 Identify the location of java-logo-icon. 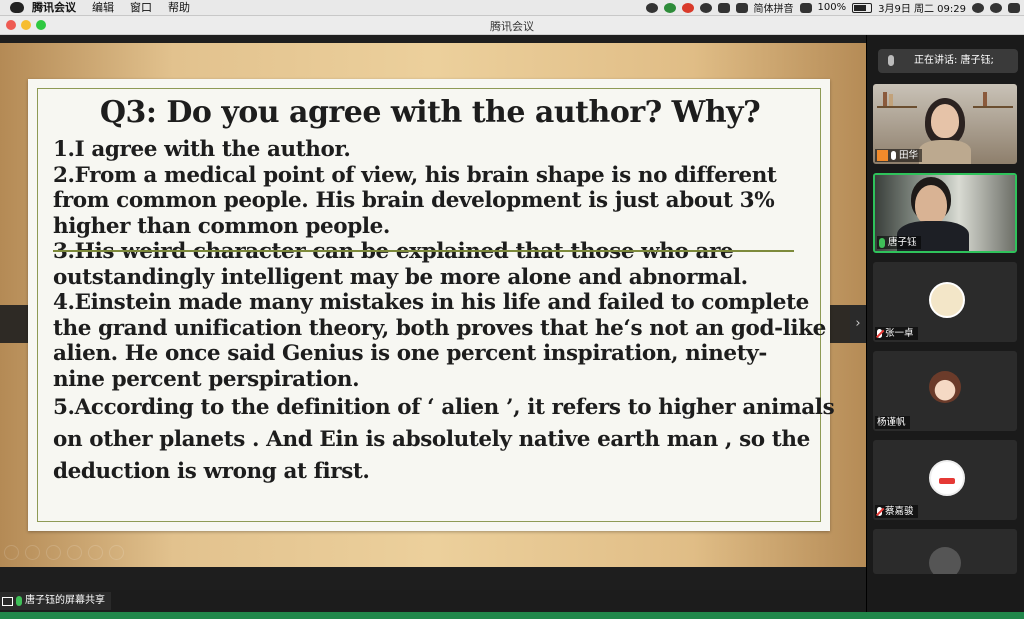
(947, 481).